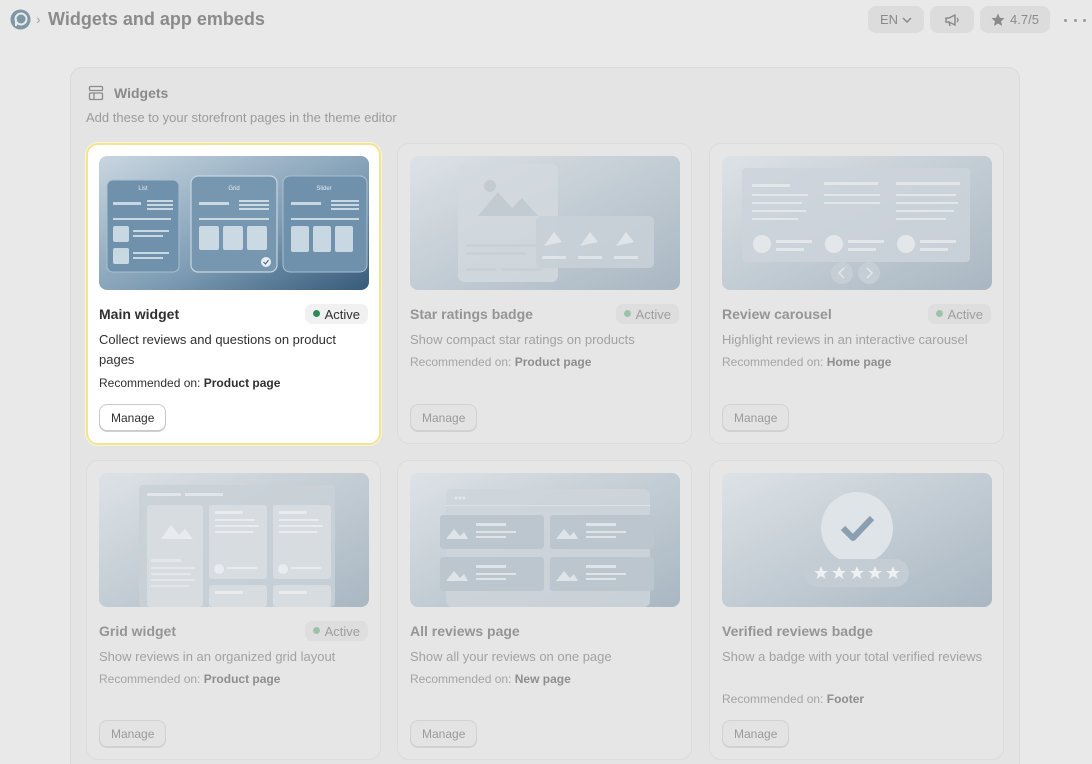  Describe the element at coordinates (323, 189) in the screenshot. I see `thumb-label-slider: Slider` at that location.